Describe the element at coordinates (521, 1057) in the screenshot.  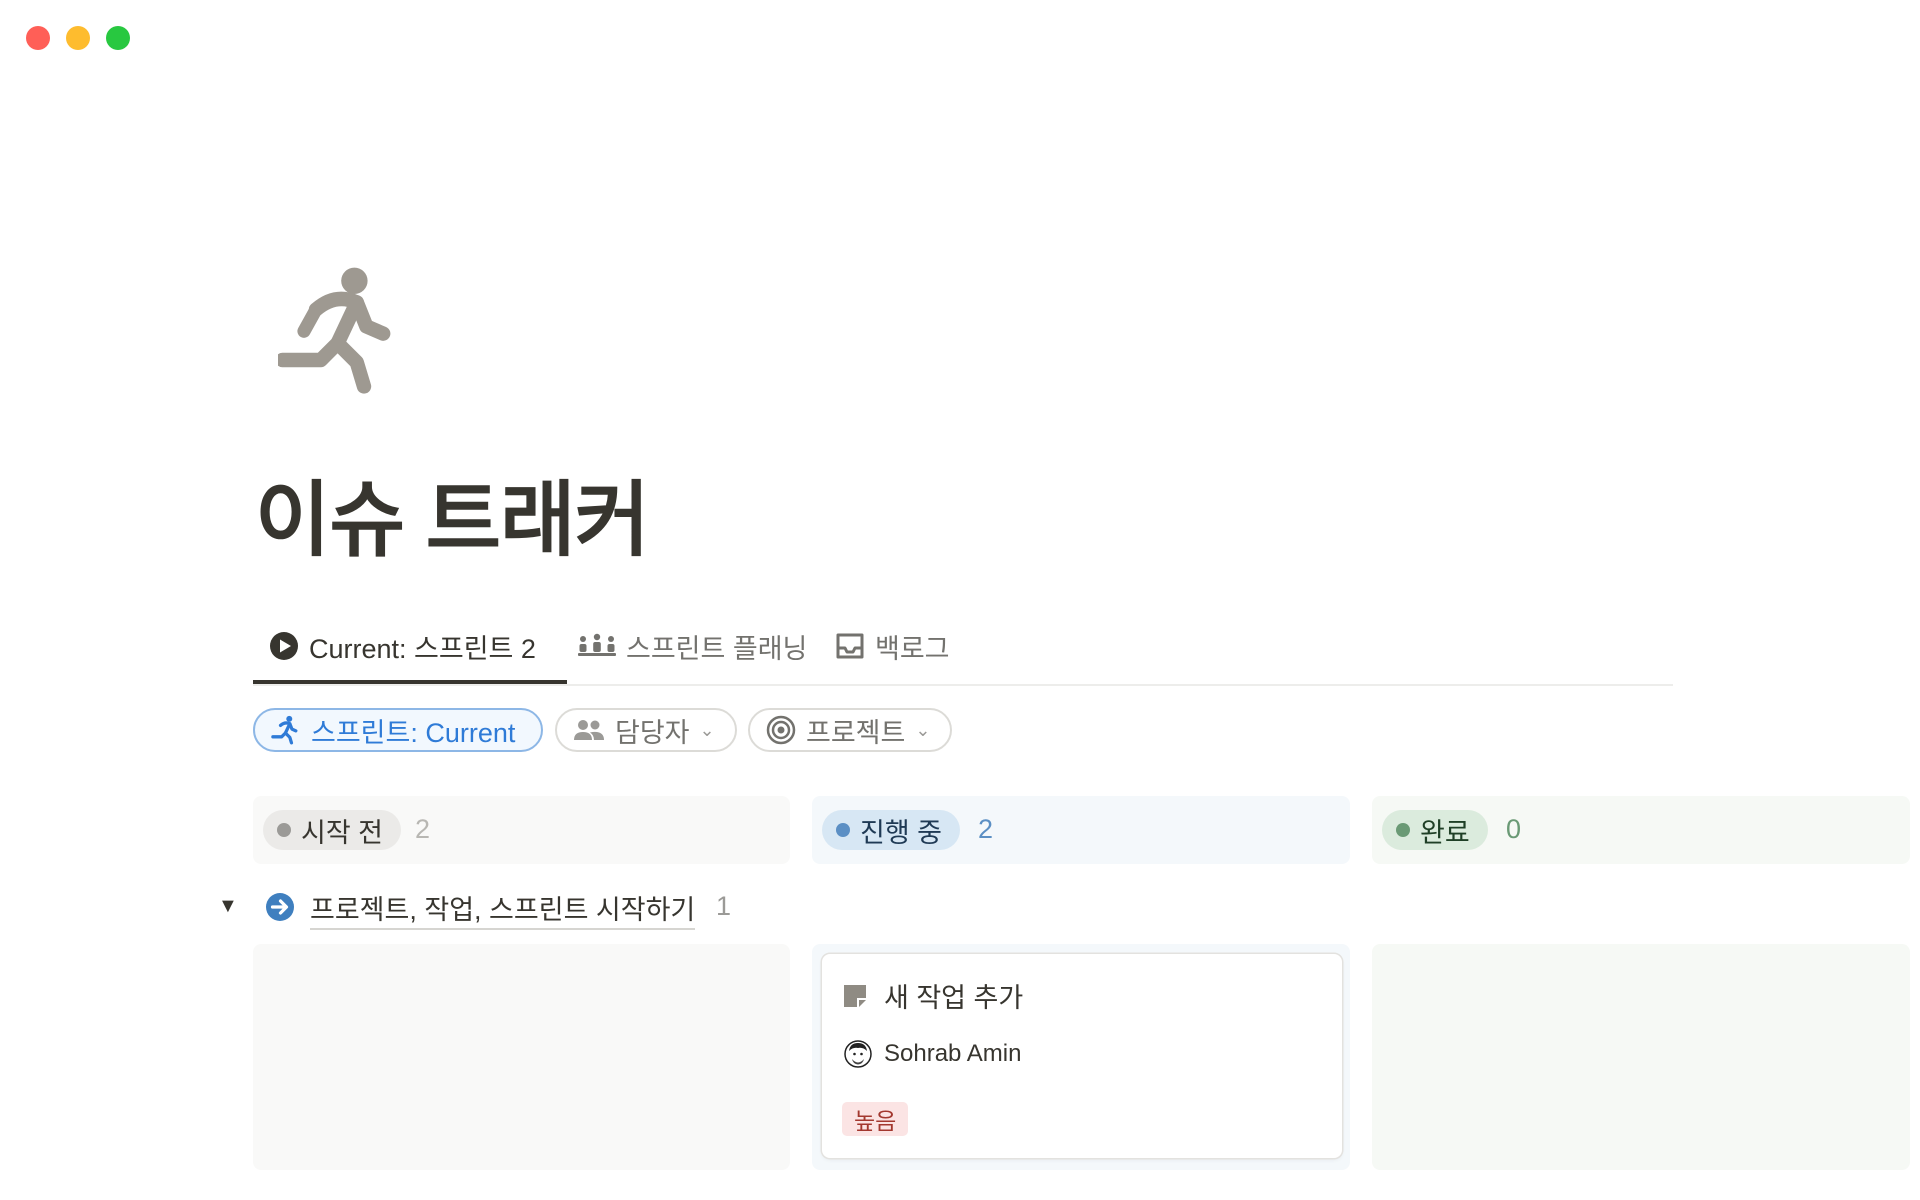
I see `column-body-not-started` at that location.